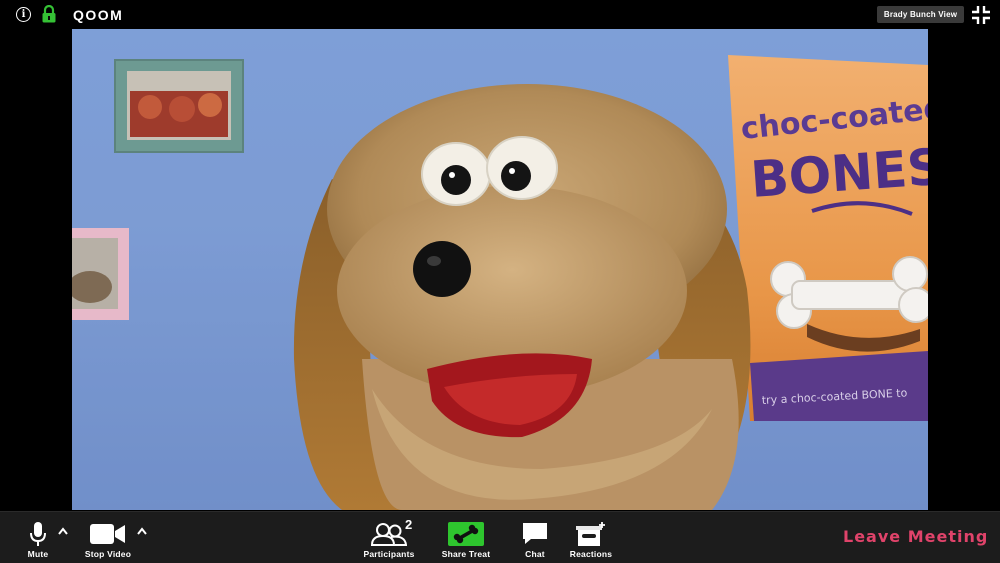  Describe the element at coordinates (920, 14) in the screenshot. I see `brady-bunch-view-button: Brady Bunch View` at that location.